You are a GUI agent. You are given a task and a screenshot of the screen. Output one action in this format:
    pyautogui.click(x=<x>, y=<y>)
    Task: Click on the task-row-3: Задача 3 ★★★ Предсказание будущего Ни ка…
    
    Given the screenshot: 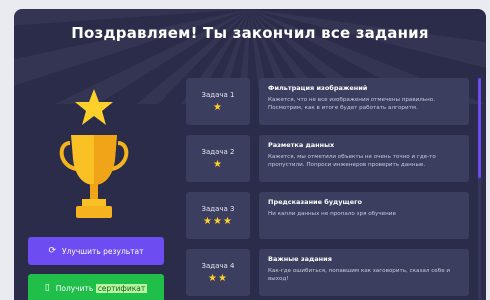 What is the action you would take?
    pyautogui.click(x=331, y=215)
    